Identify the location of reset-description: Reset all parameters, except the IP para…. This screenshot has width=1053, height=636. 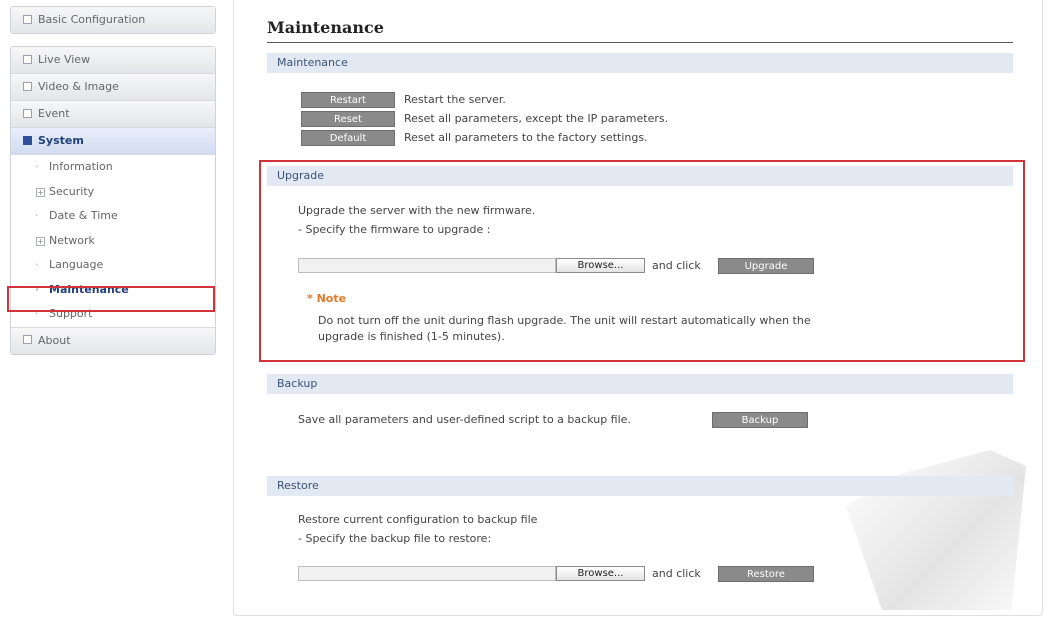
(536, 118).